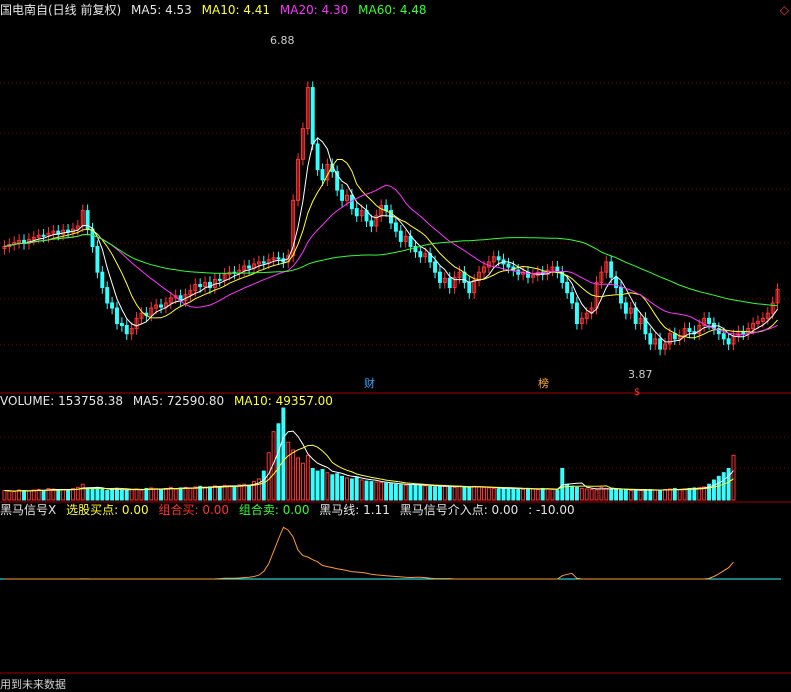  Describe the element at coordinates (390, 553) in the screenshot. I see `indicator-series` at that location.